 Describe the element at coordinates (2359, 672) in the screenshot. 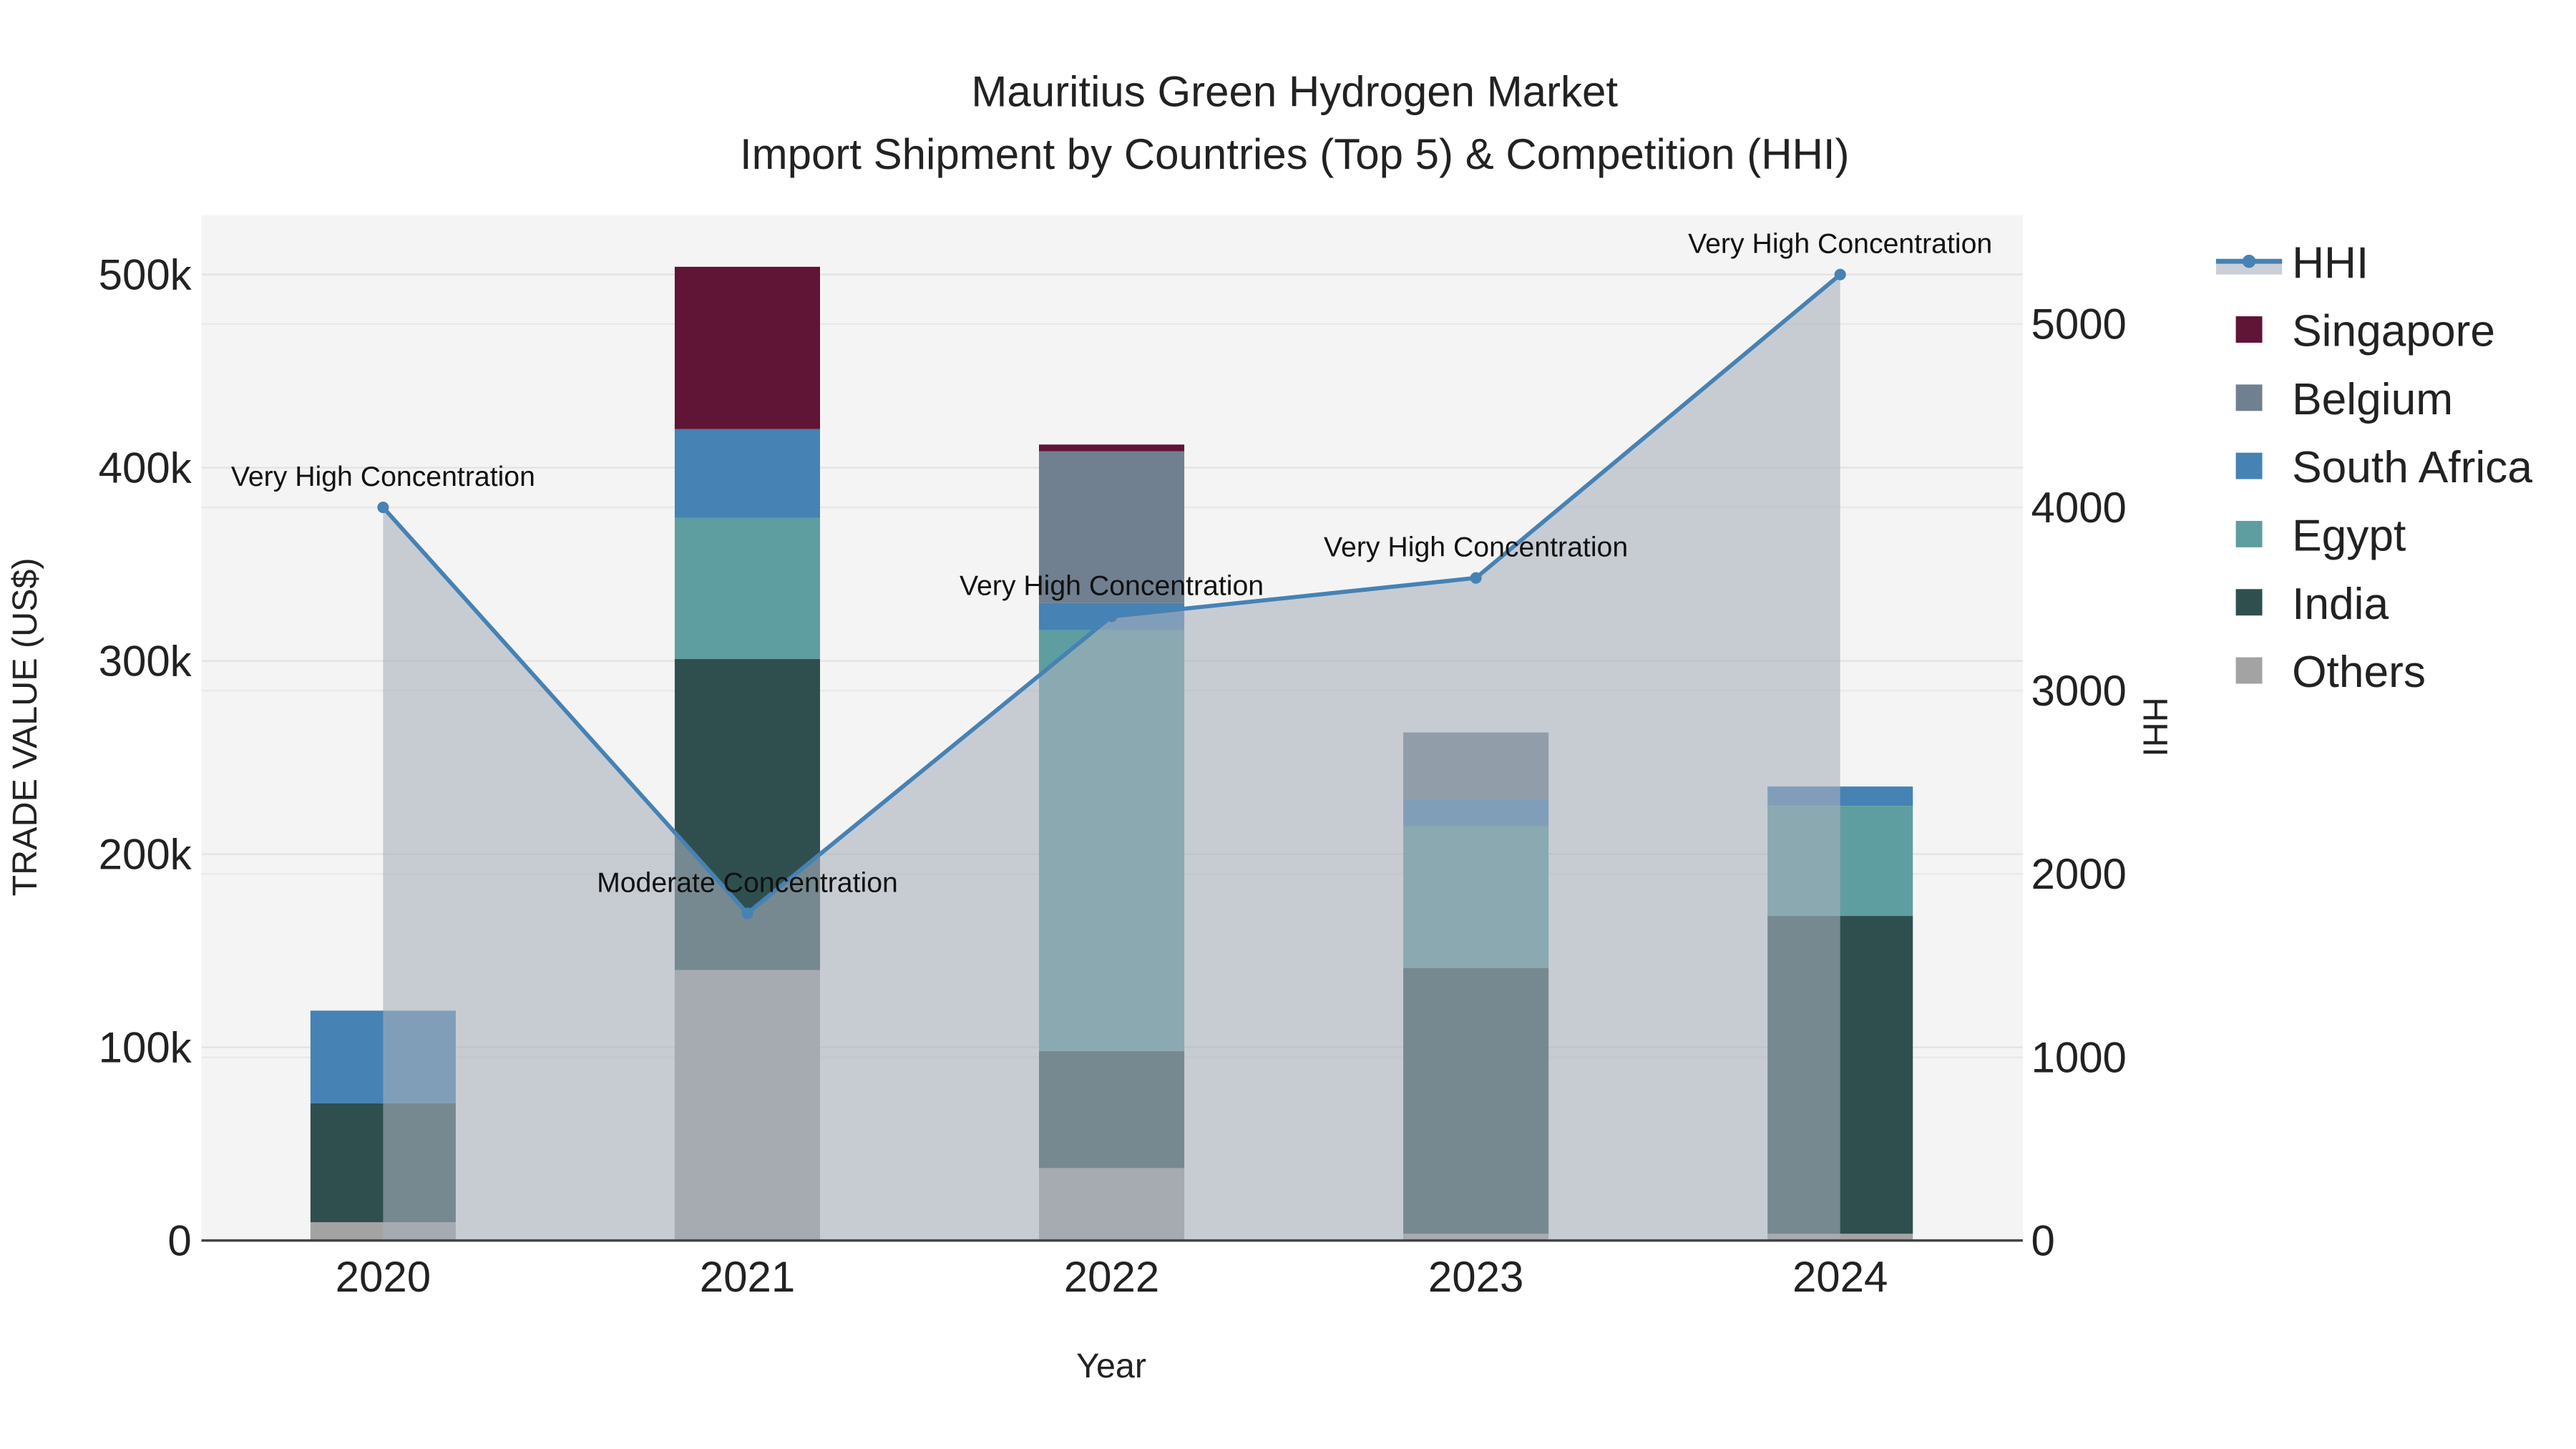

I see `legend-label: Others` at that location.